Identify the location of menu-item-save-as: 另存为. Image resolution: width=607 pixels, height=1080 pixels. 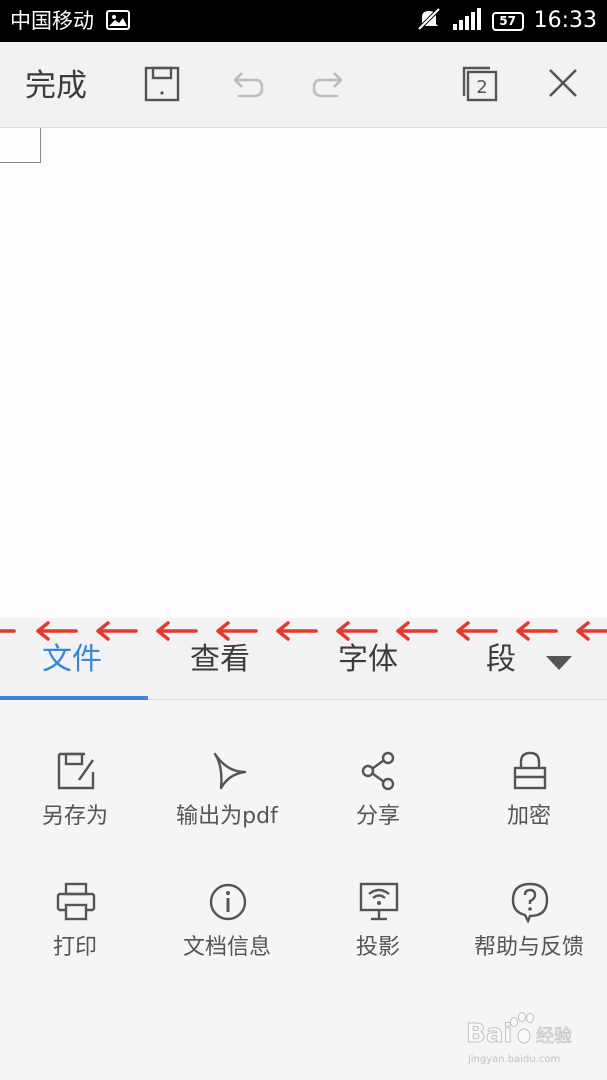
(75, 805).